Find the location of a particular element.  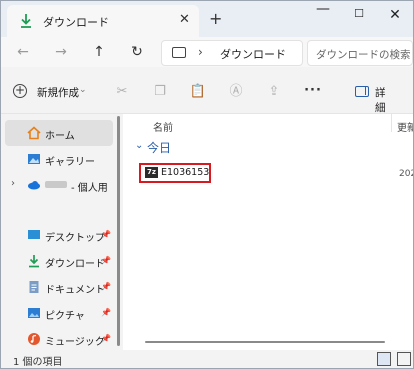

sidebar-item-onedrive: › - 個人用 is located at coordinates (59, 185).